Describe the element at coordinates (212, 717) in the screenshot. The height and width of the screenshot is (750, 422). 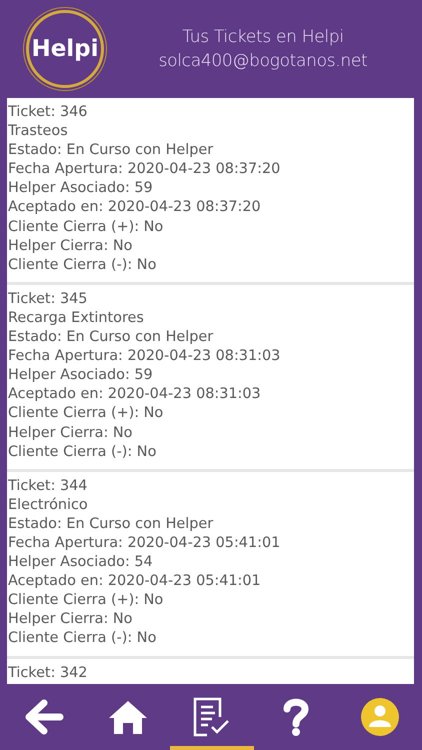
I see `checklist-icon` at that location.